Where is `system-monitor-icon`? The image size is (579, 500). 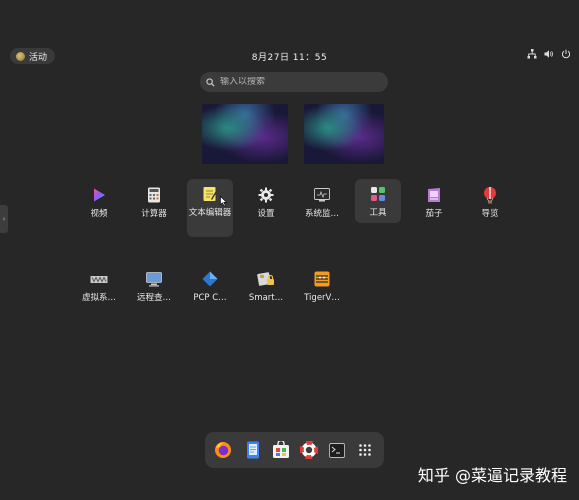 system-monitor-icon is located at coordinates (322, 195).